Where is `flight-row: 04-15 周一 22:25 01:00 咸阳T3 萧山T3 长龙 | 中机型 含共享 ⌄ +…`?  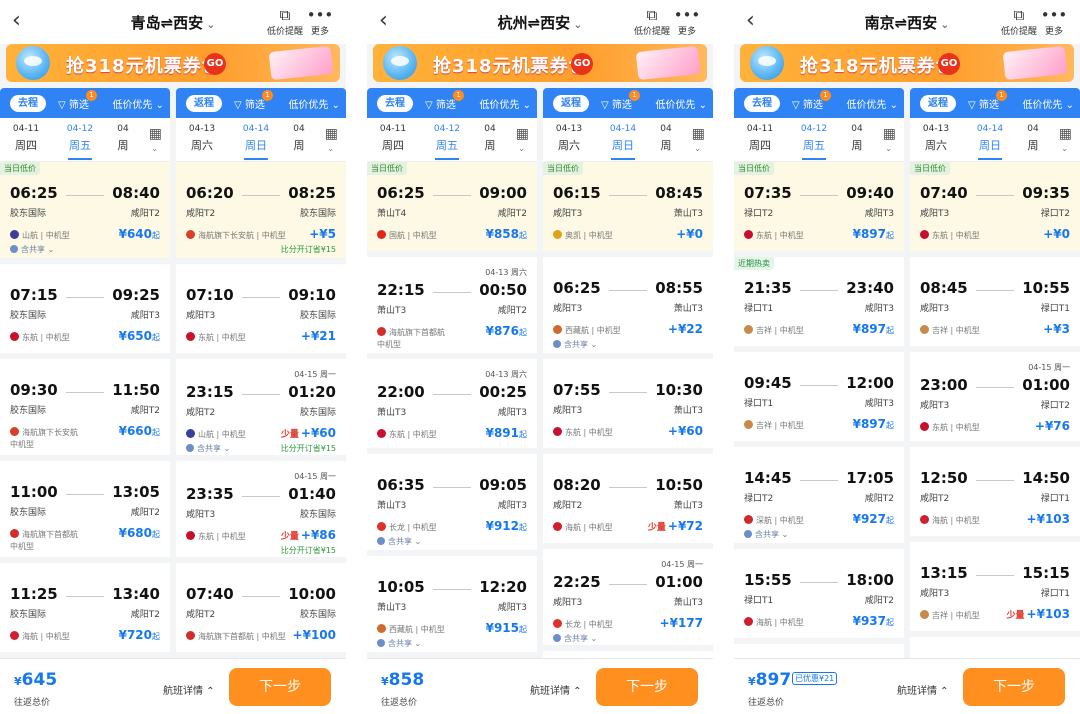
flight-row: 04-15 周一 22:25 01:00 咸阳T3 萧山T3 长龙 | 中机型 含共享 ⌄ +… is located at coordinates (628, 600).